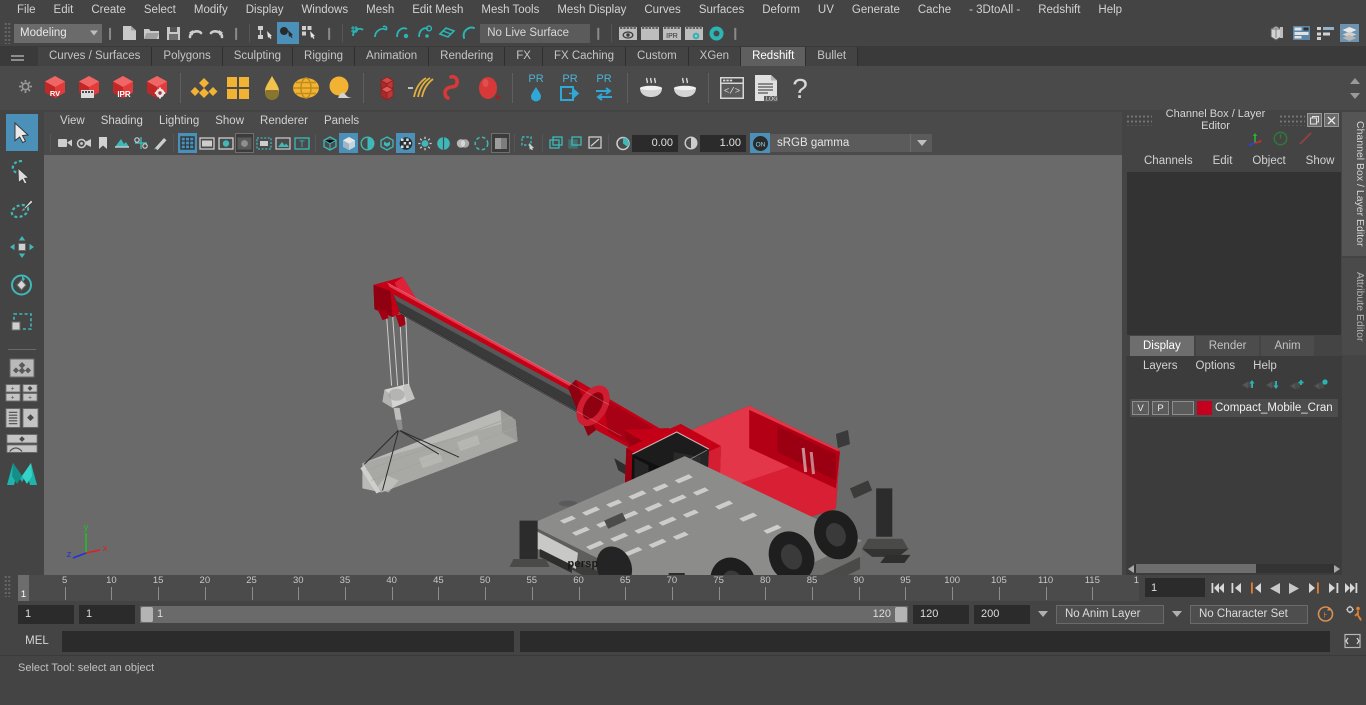 The width and height of the screenshot is (1366, 705). What do you see at coordinates (288, 33) in the screenshot?
I see `select-by-object-icon` at bounding box center [288, 33].